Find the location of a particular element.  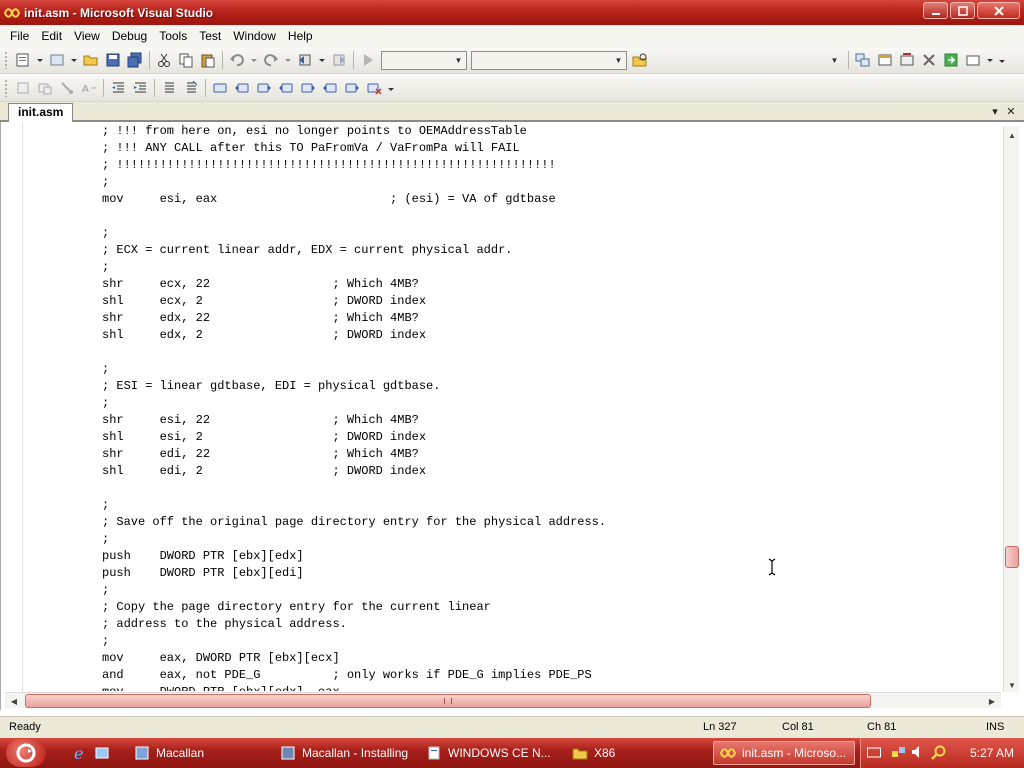

scroll-down-arrow-icon: ▼ is located at coordinates (1012, 685).